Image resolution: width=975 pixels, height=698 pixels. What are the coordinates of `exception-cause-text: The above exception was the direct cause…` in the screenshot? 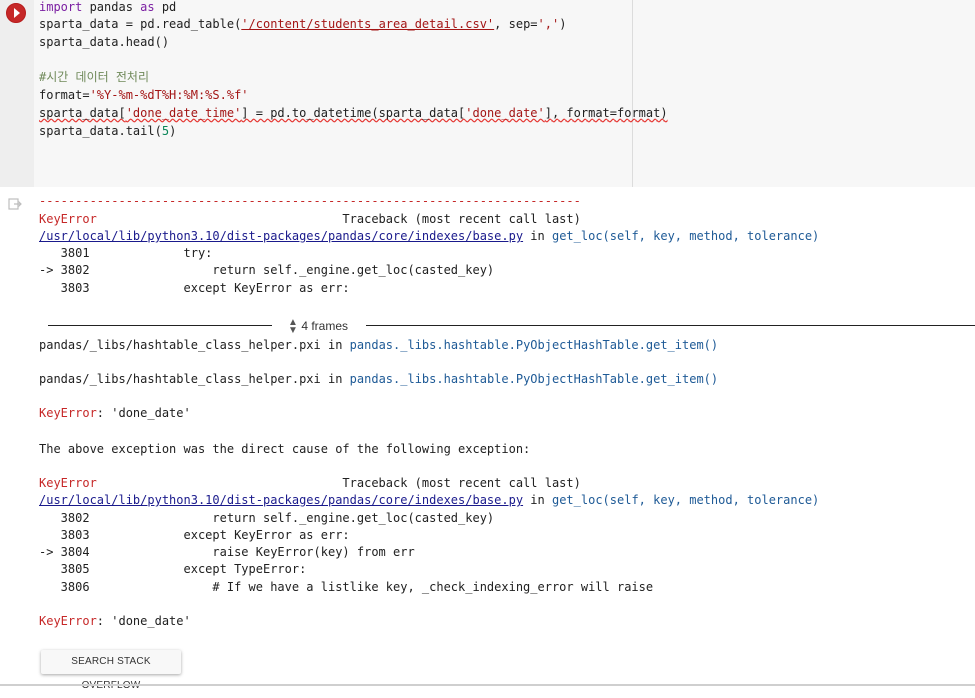 It's located at (285, 449).